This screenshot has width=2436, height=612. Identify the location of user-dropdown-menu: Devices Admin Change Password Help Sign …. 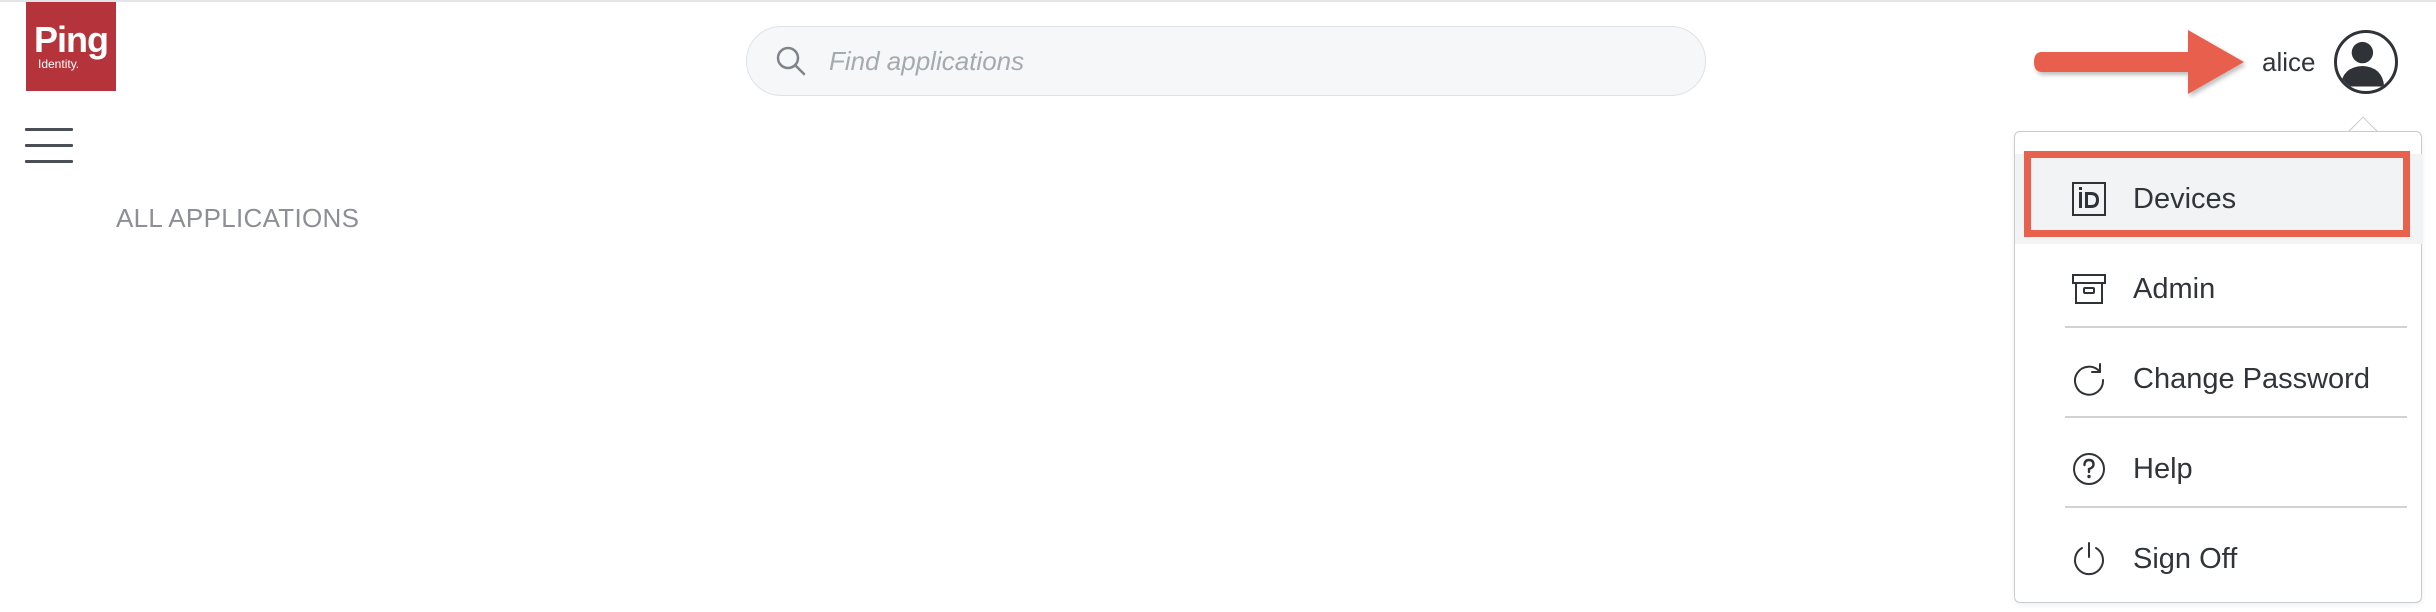
(2218, 367).